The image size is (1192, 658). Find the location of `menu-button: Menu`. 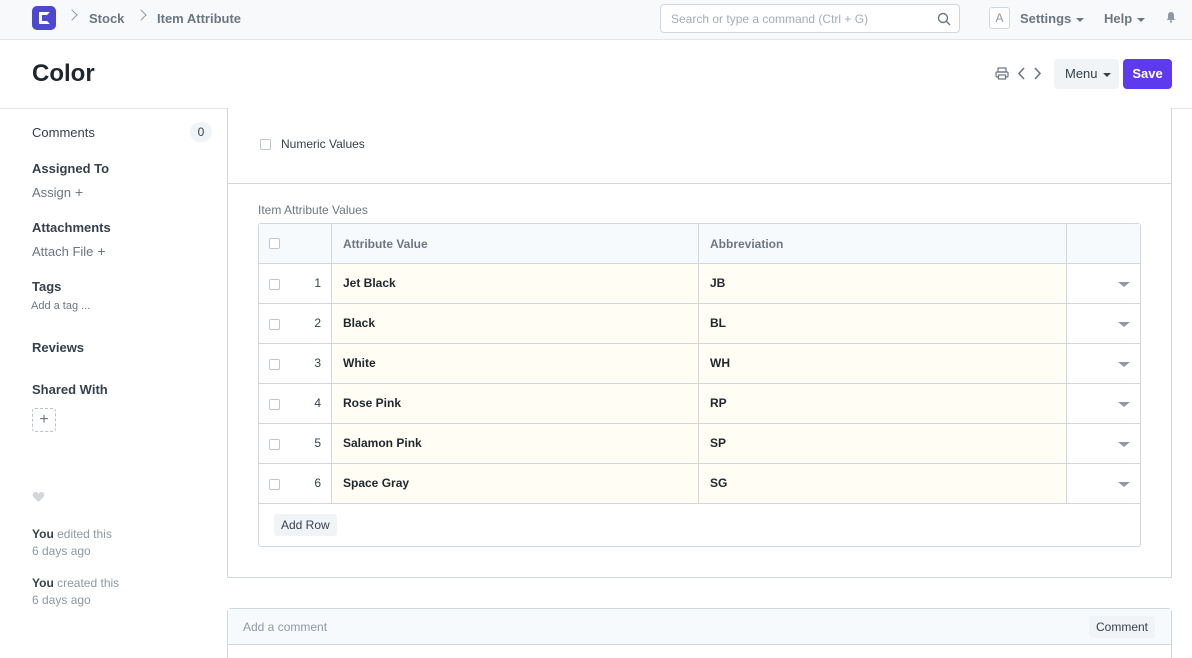

menu-button: Menu is located at coordinates (1086, 74).